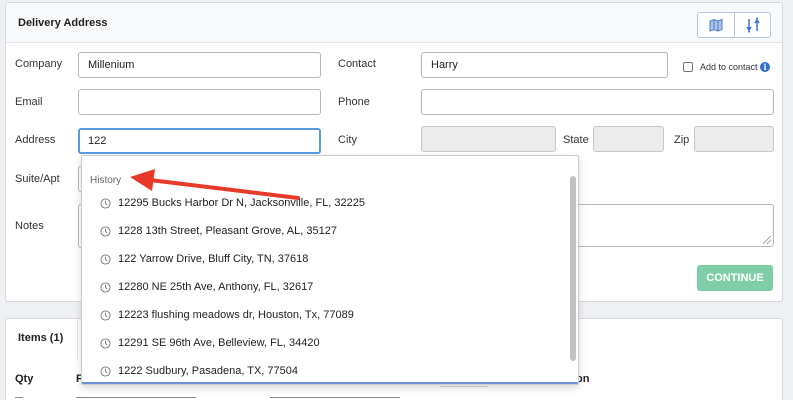 This screenshot has width=793, height=400. What do you see at coordinates (41, 338) in the screenshot?
I see `items-title: Items (1)` at bounding box center [41, 338].